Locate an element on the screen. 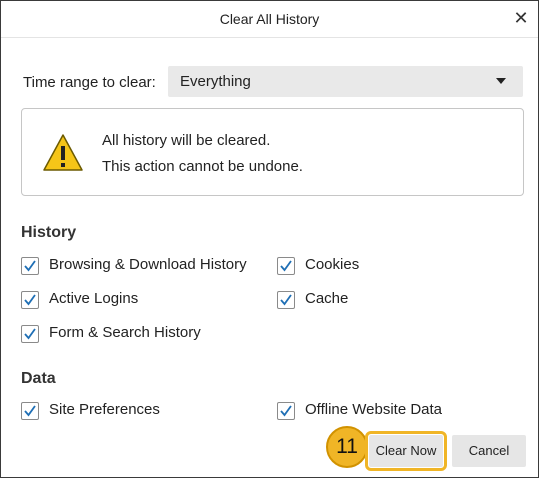 Image resolution: width=539 pixels, height=478 pixels. checkbox-label: Site Preferences is located at coordinates (104, 409).